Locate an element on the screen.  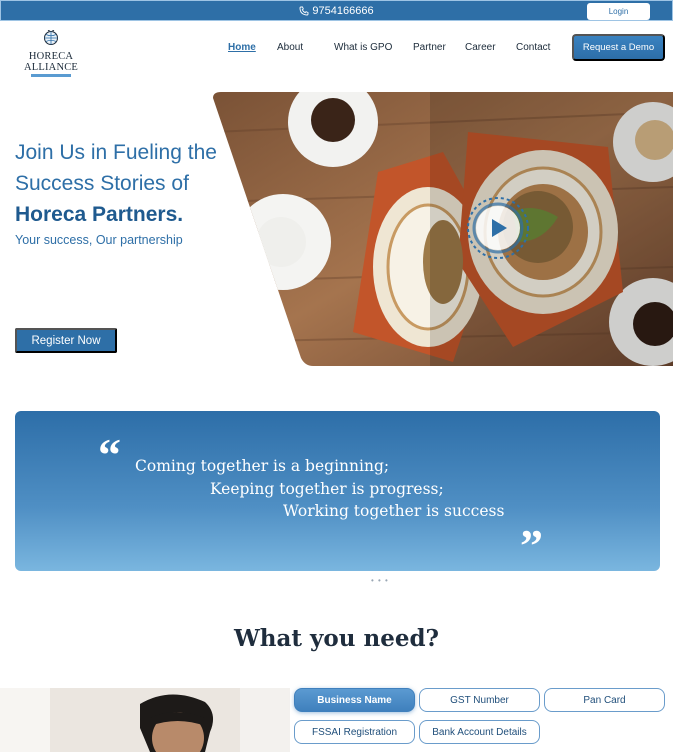
nav-partner: Partner is located at coordinates (429, 47).